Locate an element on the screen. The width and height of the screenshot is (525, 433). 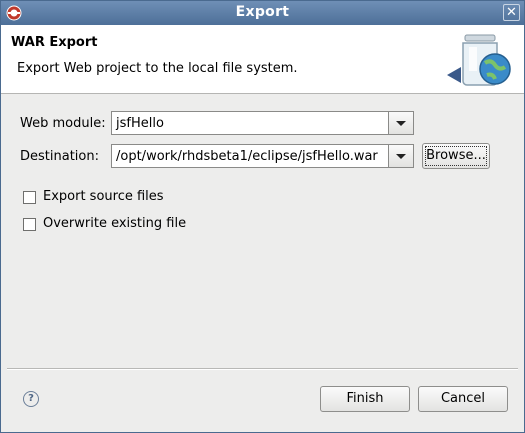
window-title: Export is located at coordinates (262, 12).